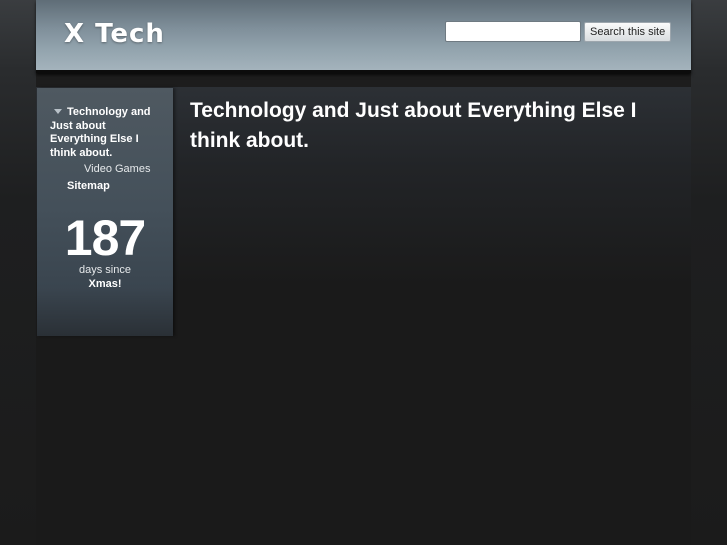 This screenshot has width=727, height=545. What do you see at coordinates (513, 31) in the screenshot?
I see `search-input` at bounding box center [513, 31].